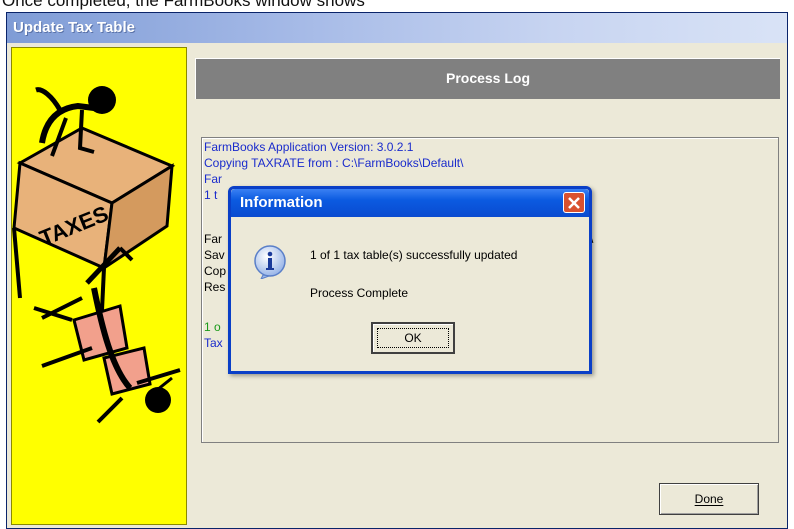 The image size is (794, 529). I want to click on window-titlebar: Update Tax Table, so click(397, 28).